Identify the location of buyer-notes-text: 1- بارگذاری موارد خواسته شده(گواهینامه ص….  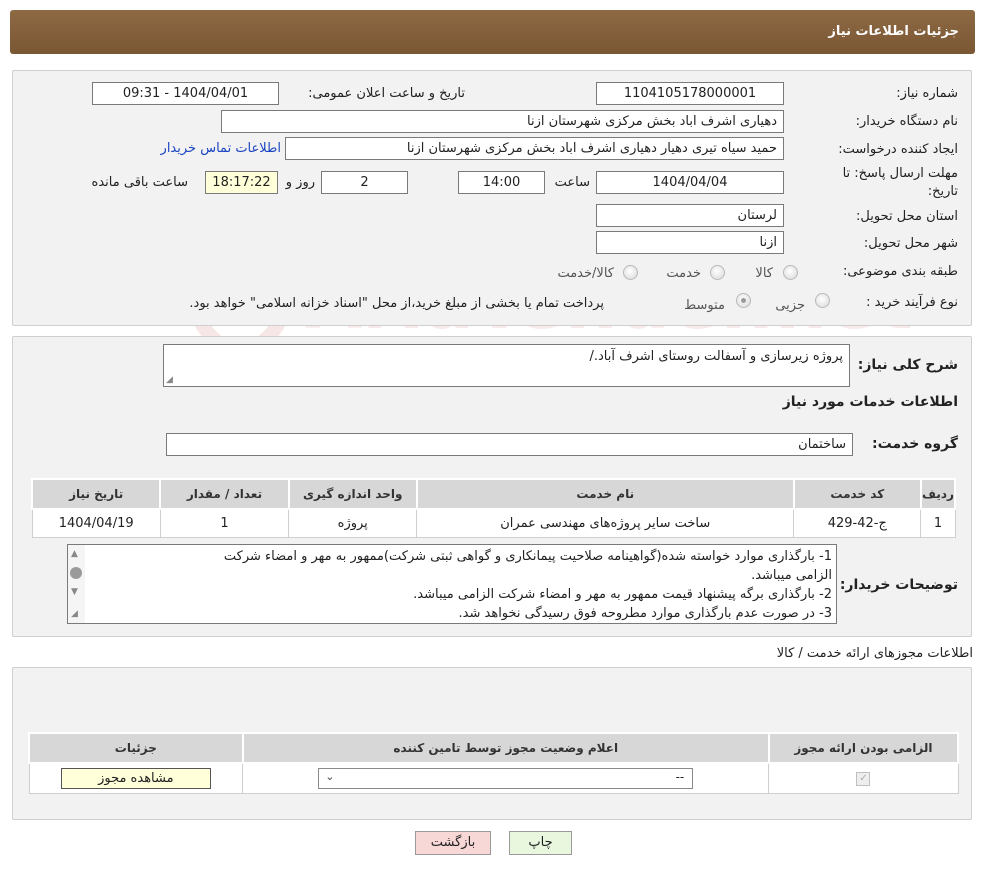
(462, 585).